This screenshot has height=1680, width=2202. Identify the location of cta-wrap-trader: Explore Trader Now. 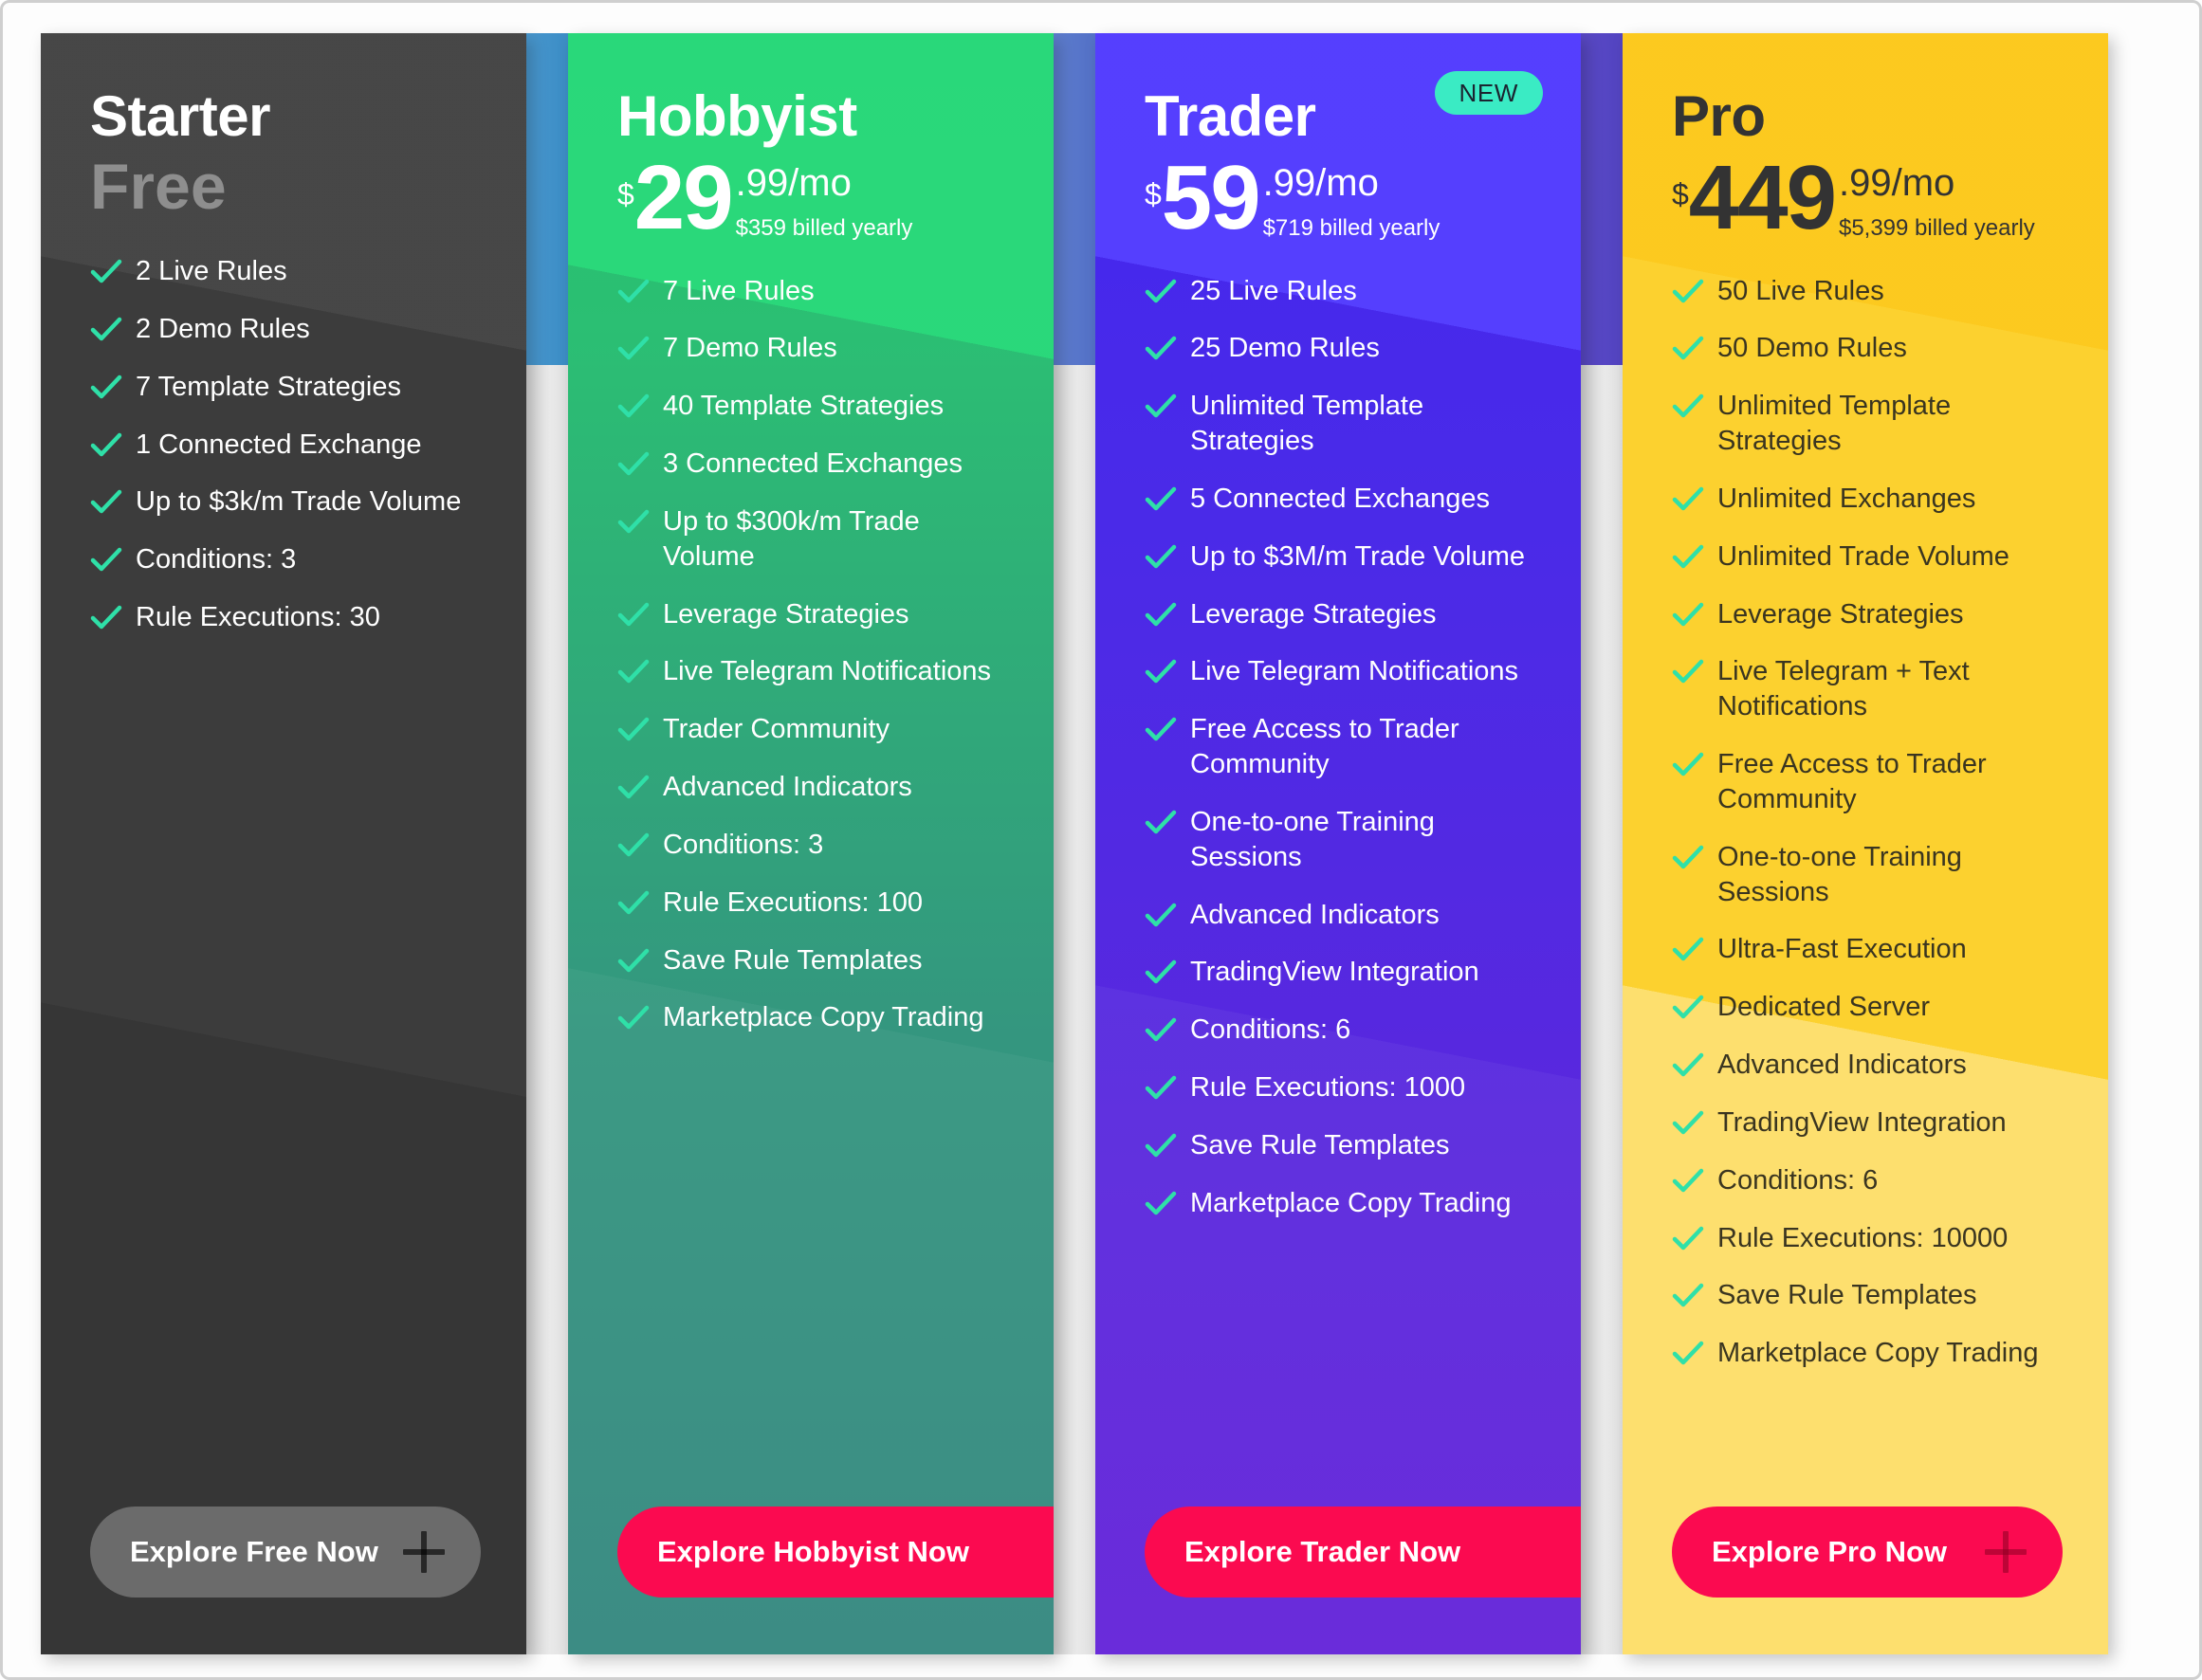
(1338, 1580).